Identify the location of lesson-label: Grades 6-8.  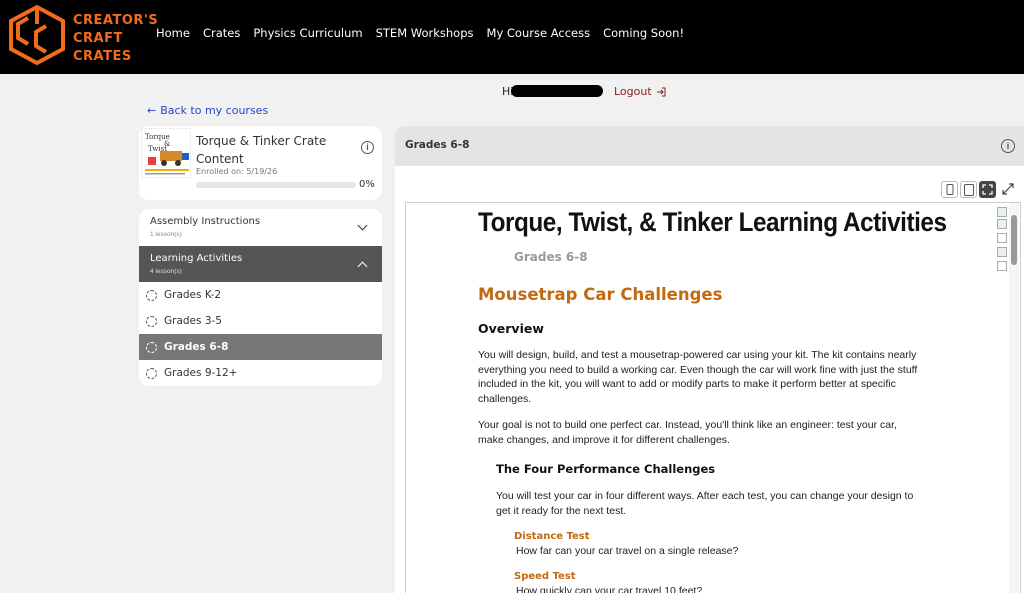
(196, 347).